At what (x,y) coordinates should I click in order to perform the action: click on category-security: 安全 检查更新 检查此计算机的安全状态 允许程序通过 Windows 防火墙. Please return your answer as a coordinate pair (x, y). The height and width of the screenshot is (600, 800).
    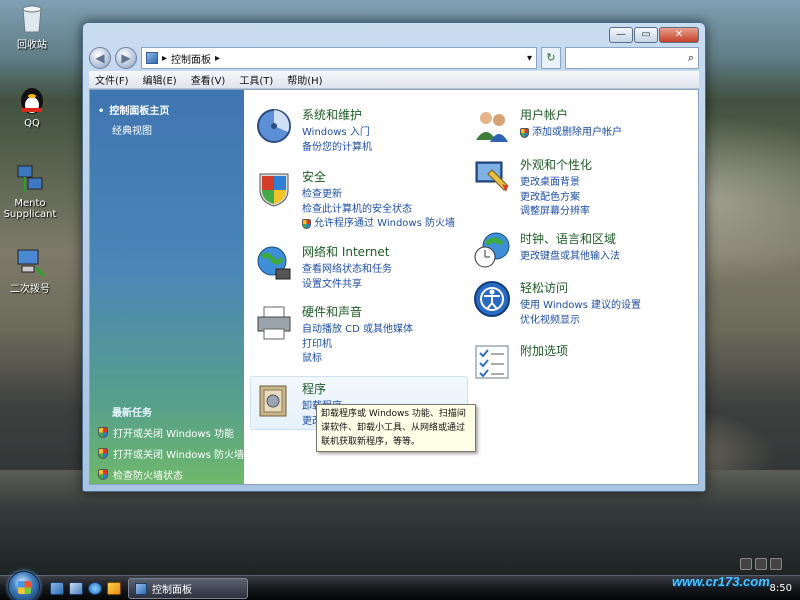
    Looking at the image, I should click on (354, 200).